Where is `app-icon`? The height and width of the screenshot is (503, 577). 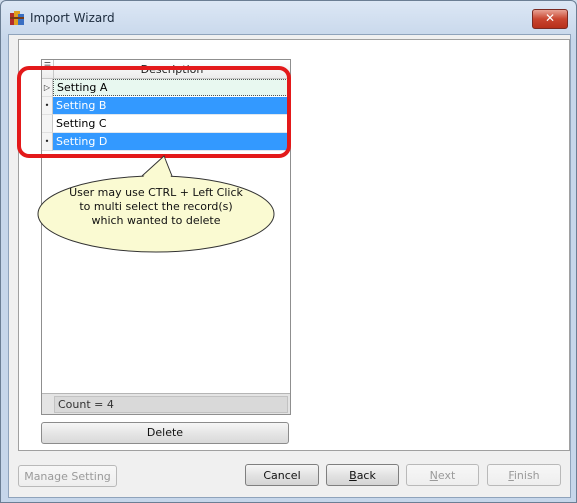 app-icon is located at coordinates (17, 18).